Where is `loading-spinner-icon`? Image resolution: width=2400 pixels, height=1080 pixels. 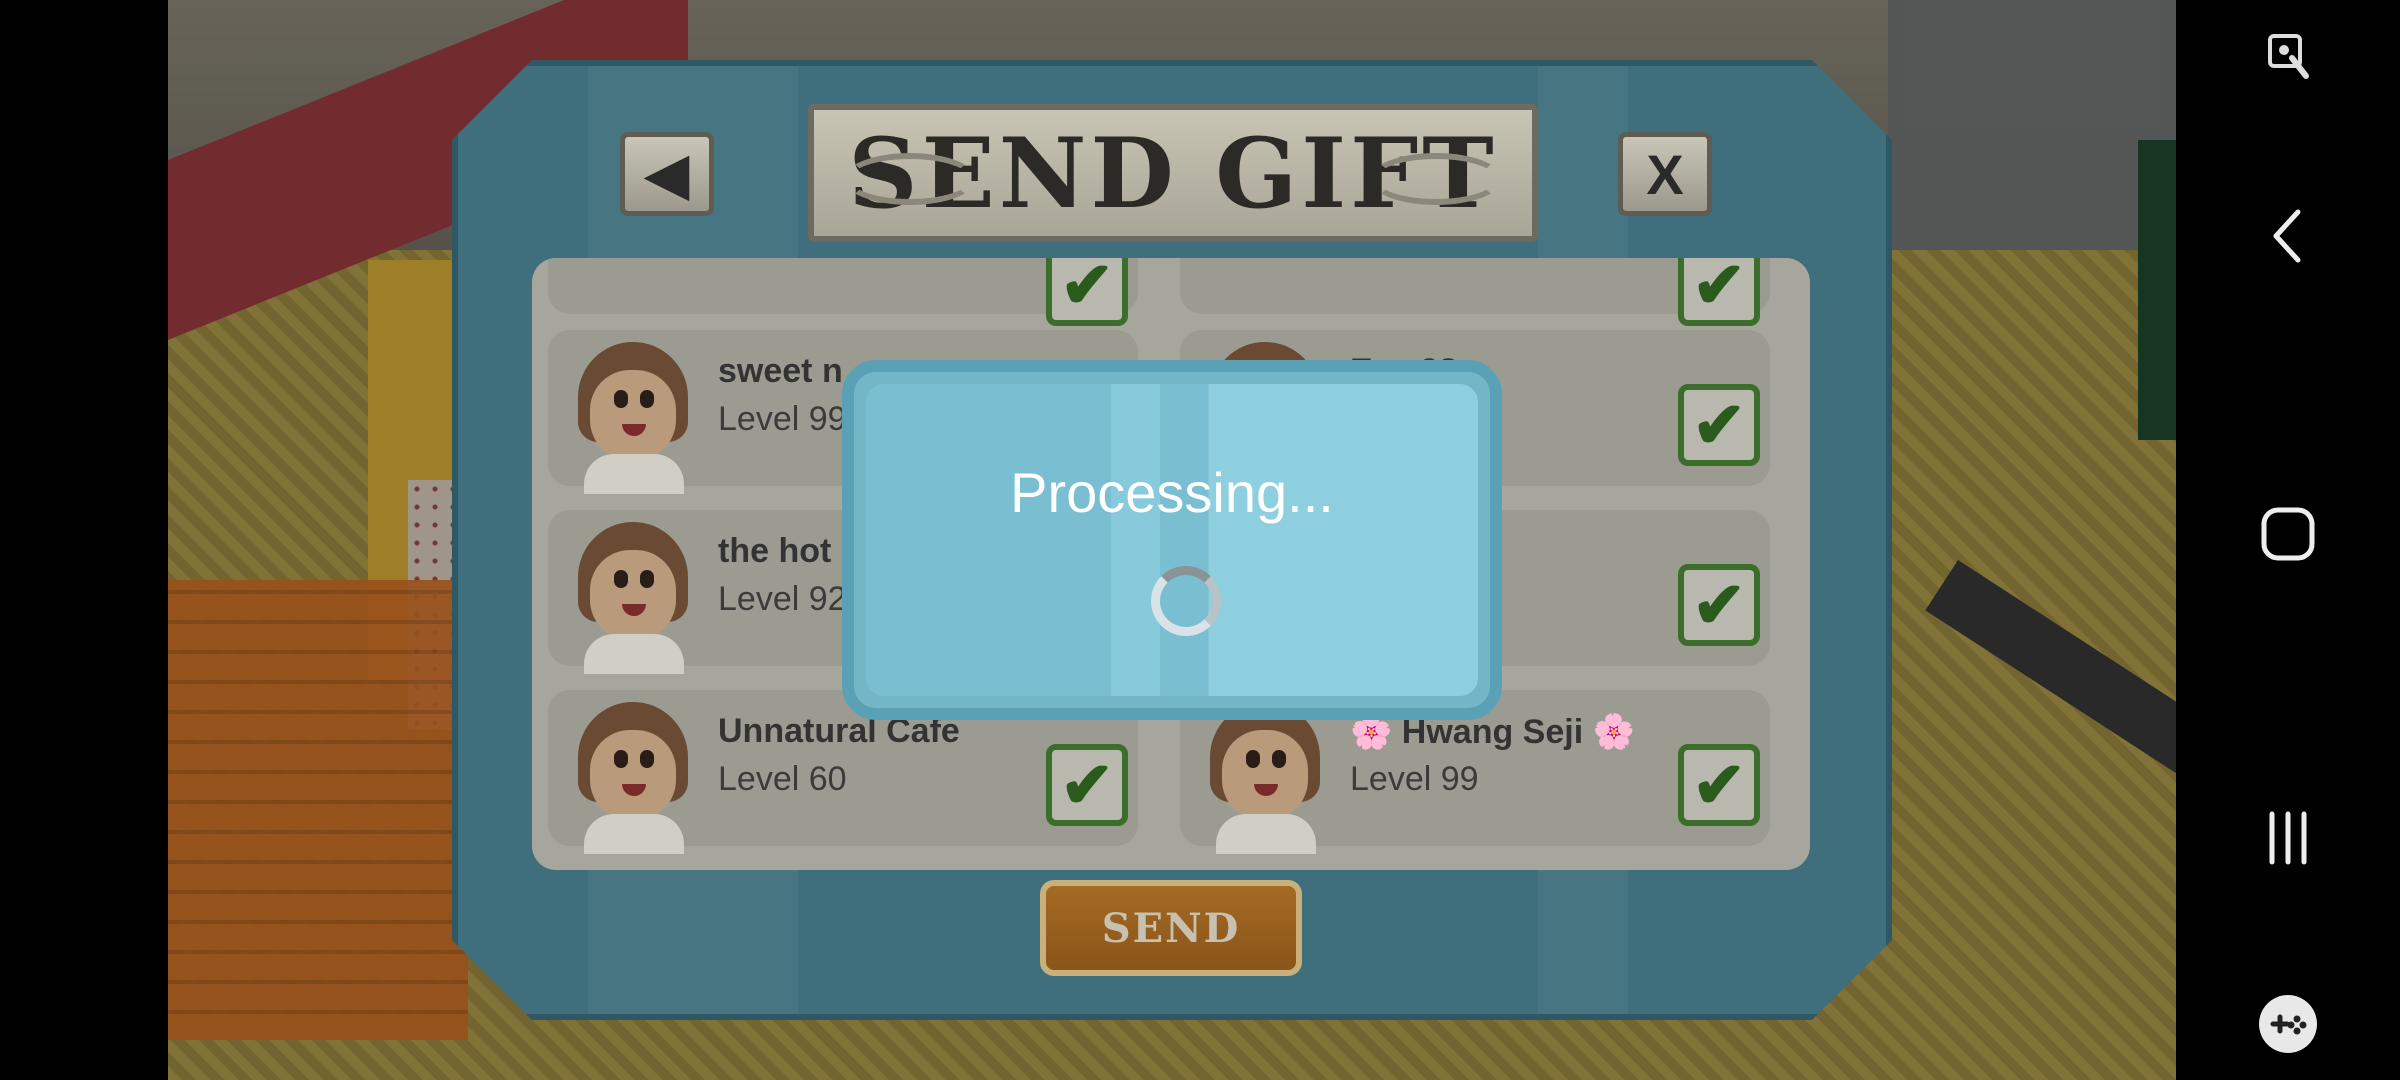
loading-spinner-icon is located at coordinates (1186, 601).